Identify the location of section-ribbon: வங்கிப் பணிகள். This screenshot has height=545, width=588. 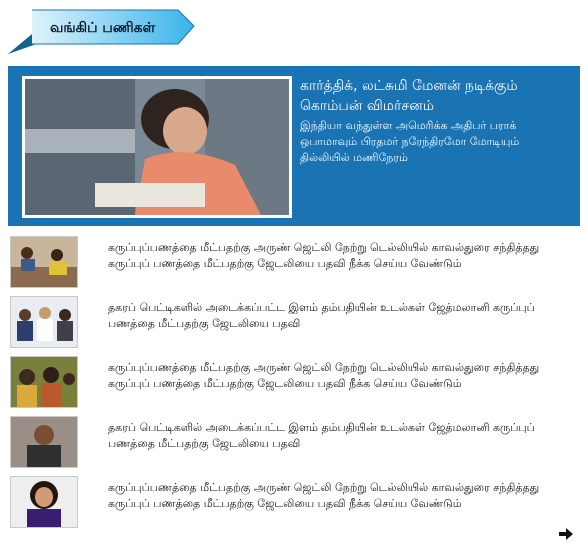
(102, 31).